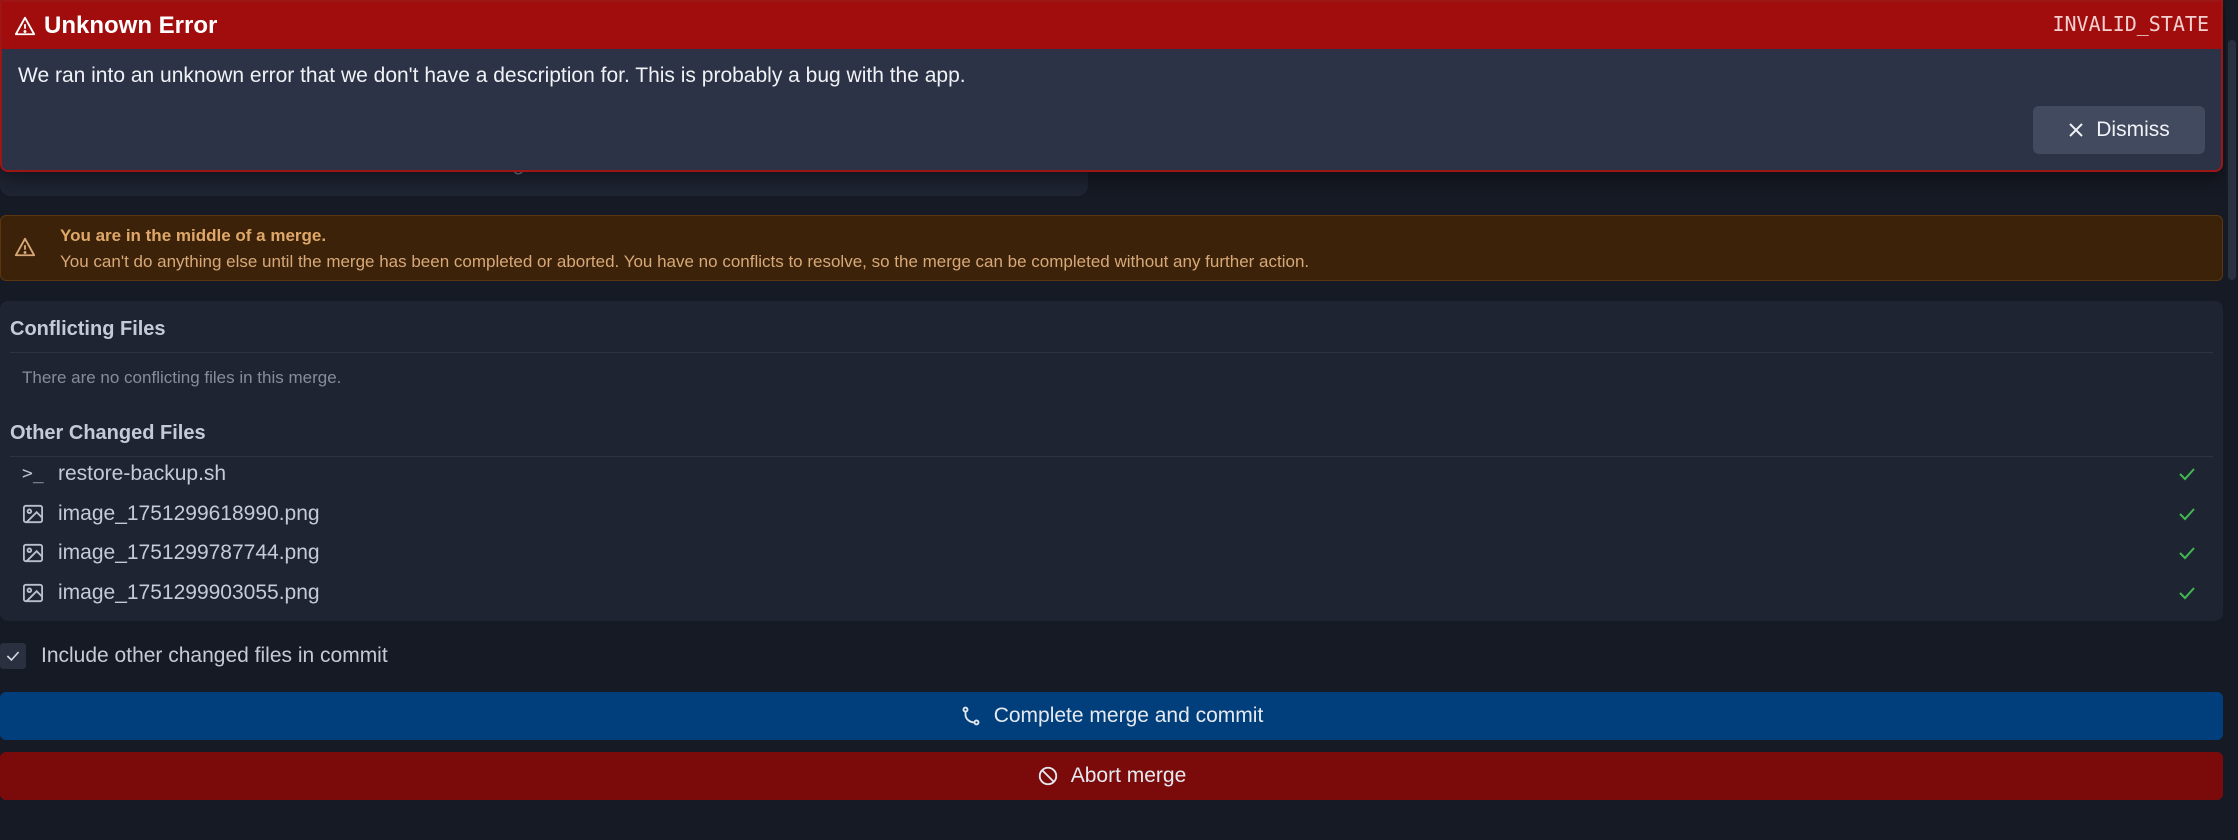  Describe the element at coordinates (33, 473) in the screenshot. I see `terminal-icon: >_` at that location.